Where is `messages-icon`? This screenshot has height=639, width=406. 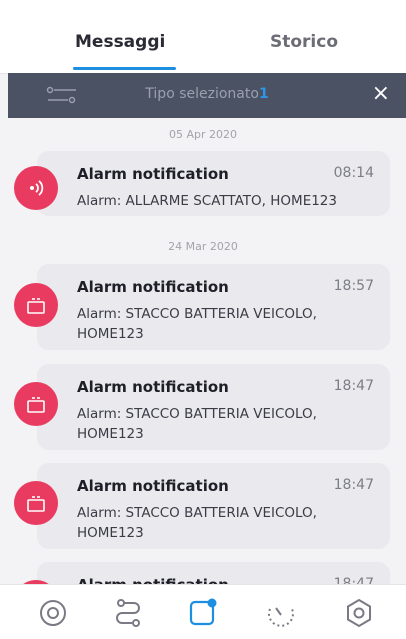
messages-icon is located at coordinates (203, 613).